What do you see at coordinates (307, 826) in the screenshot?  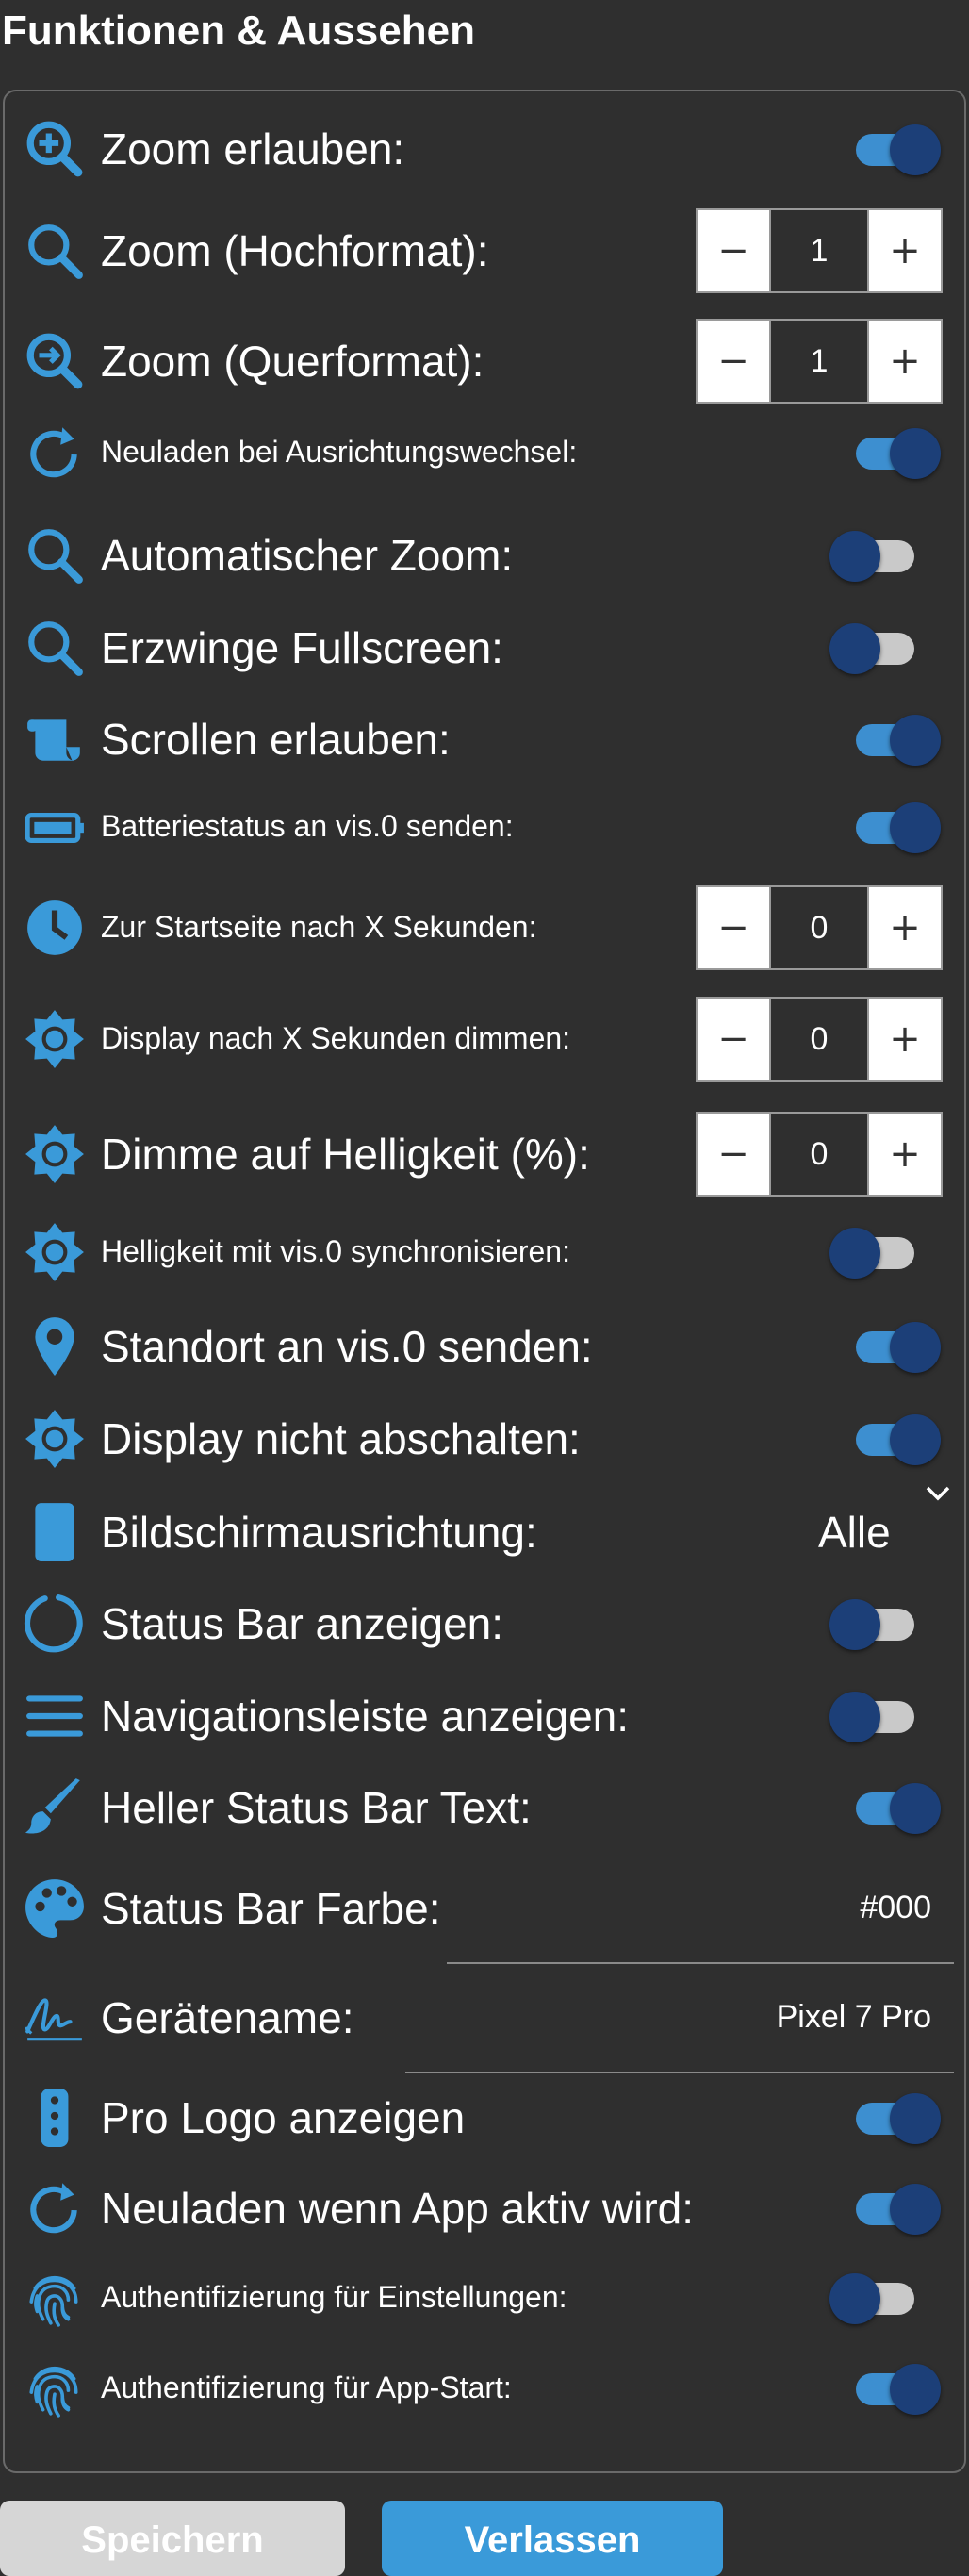 I see `setting-label: Batteriestatus an vis.0 senden:` at bounding box center [307, 826].